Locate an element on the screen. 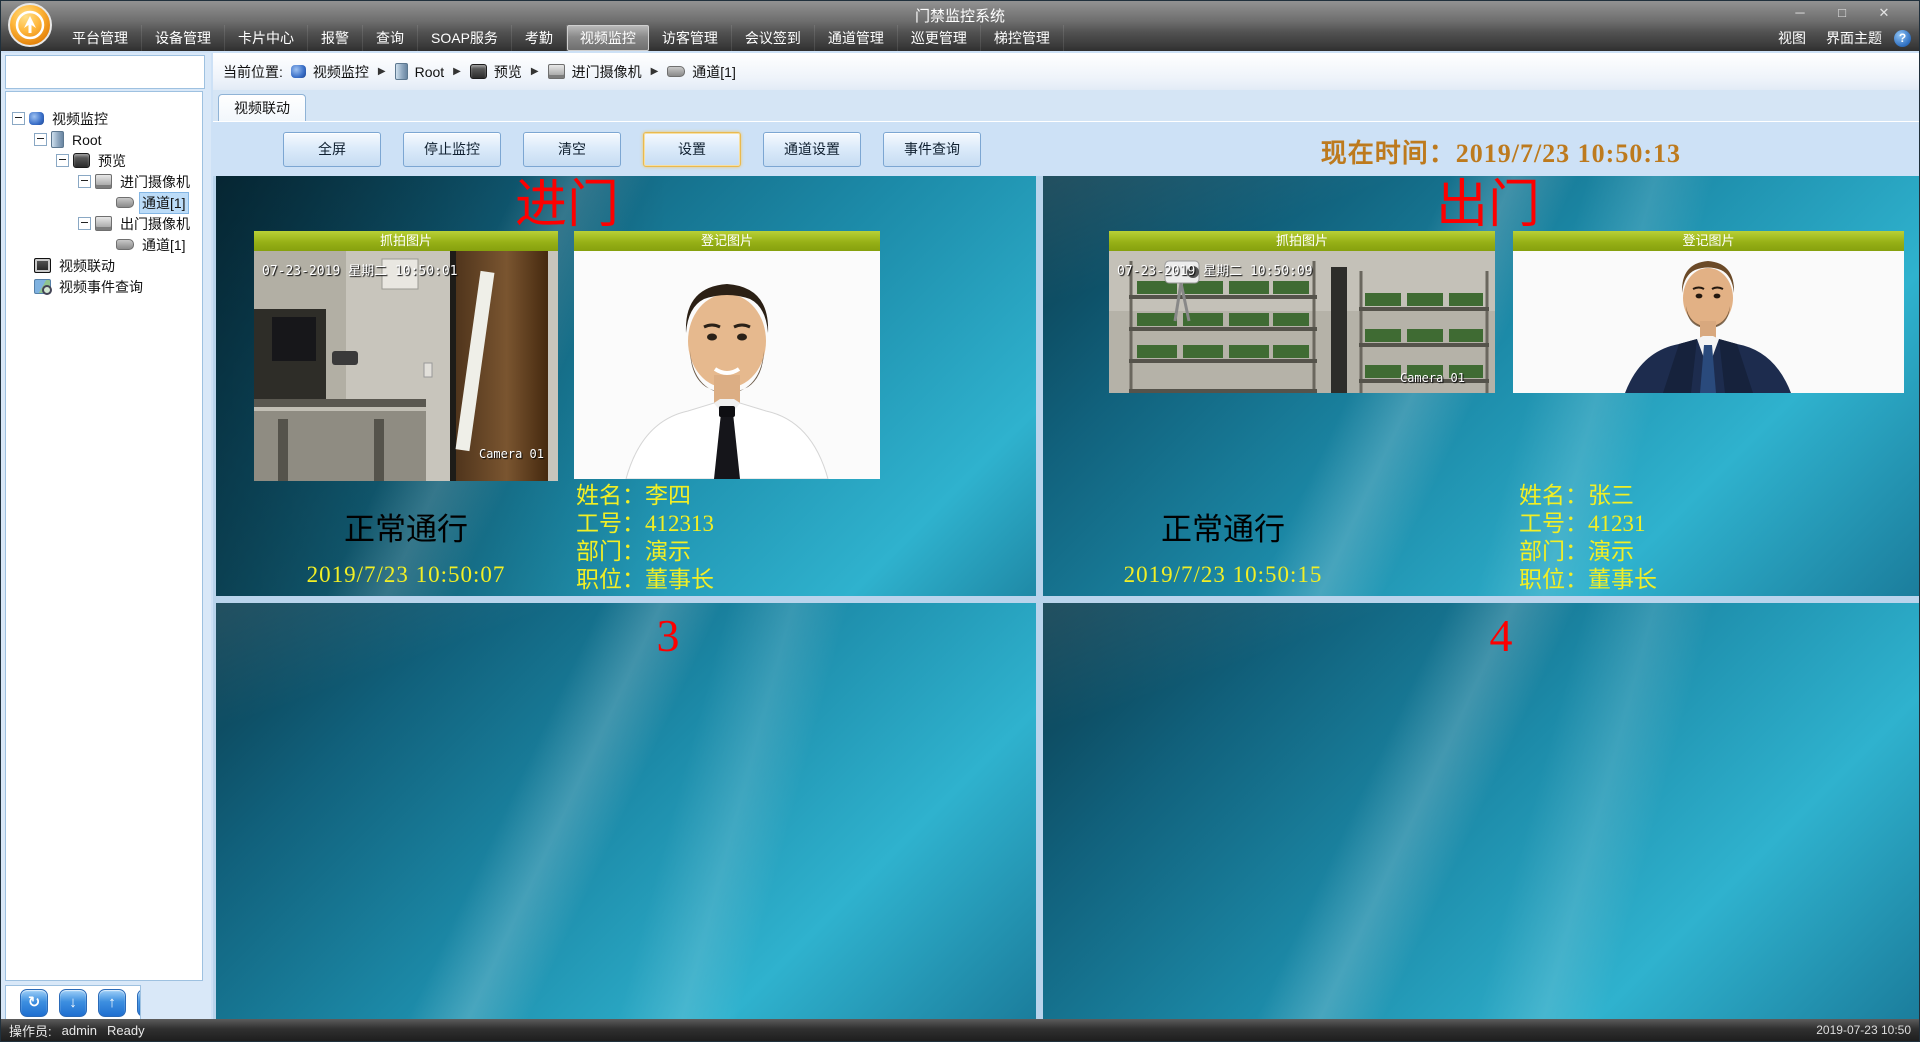 This screenshot has width=1920, height=1042. tree-item-label: 预览 is located at coordinates (112, 160).